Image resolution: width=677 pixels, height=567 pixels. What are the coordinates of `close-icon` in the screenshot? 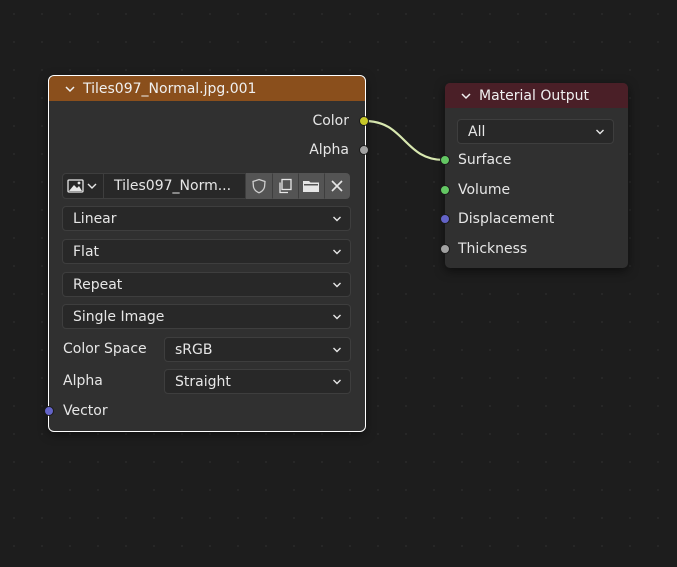 It's located at (337, 186).